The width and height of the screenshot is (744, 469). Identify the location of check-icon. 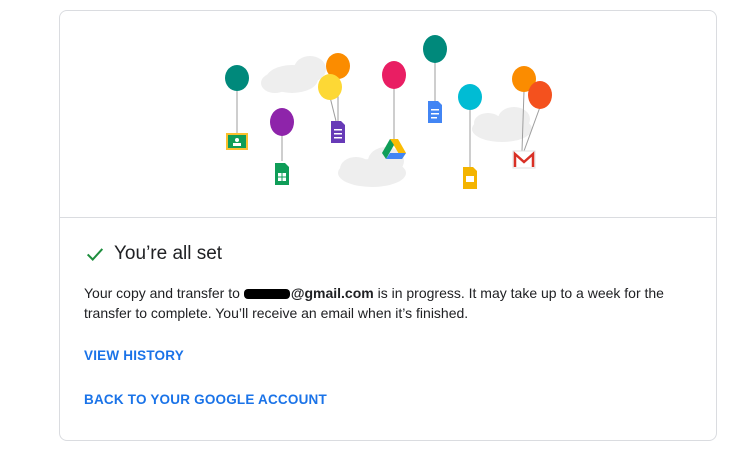
(95, 254).